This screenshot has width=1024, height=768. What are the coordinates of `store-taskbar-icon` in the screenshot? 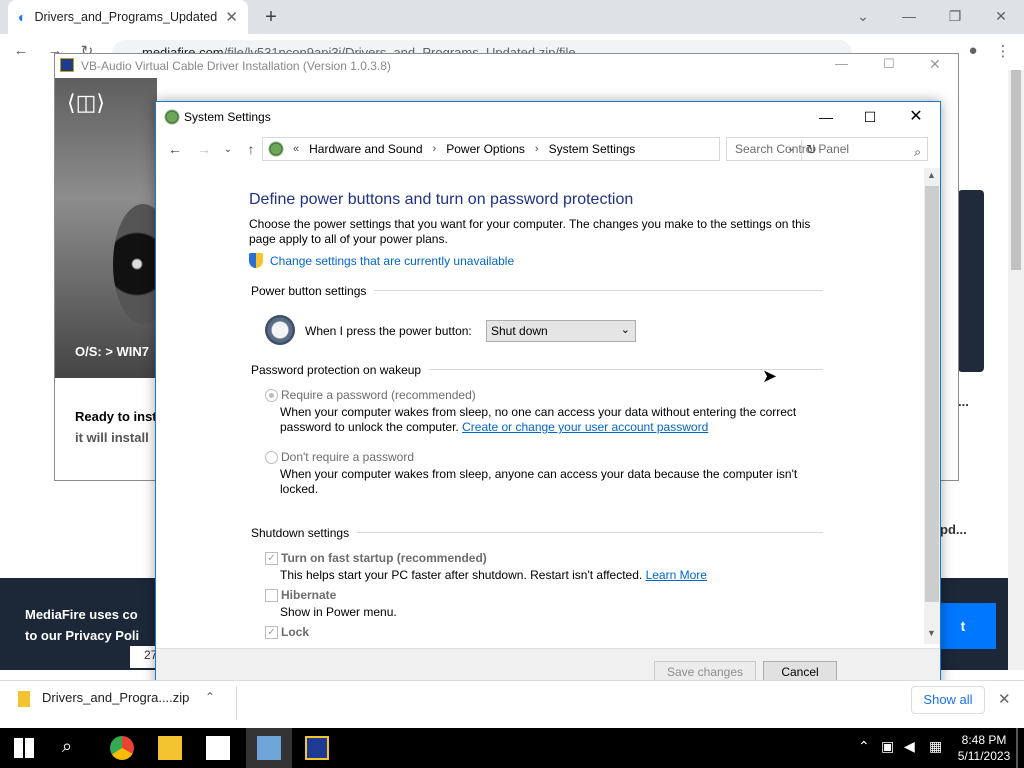 It's located at (218, 748).